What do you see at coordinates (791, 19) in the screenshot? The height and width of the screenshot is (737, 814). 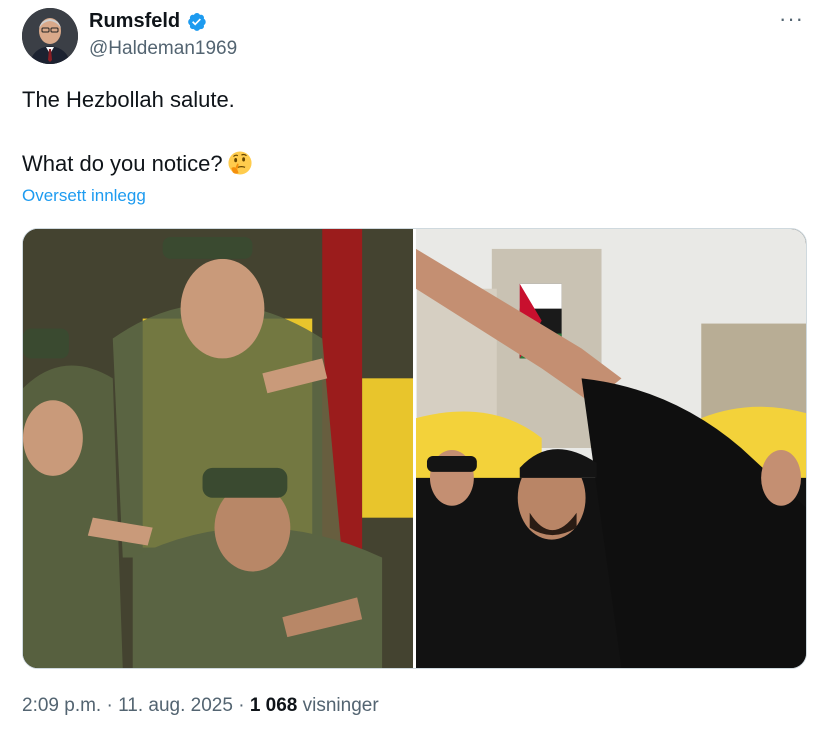 I see `more-options-icon: ···` at bounding box center [791, 19].